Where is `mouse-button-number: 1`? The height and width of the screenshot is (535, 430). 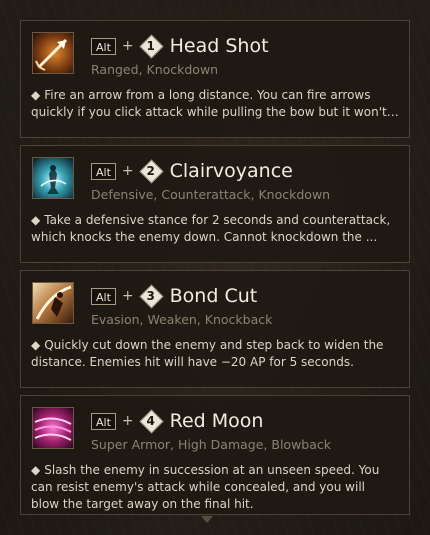 mouse-button-number: 1 is located at coordinates (150, 46).